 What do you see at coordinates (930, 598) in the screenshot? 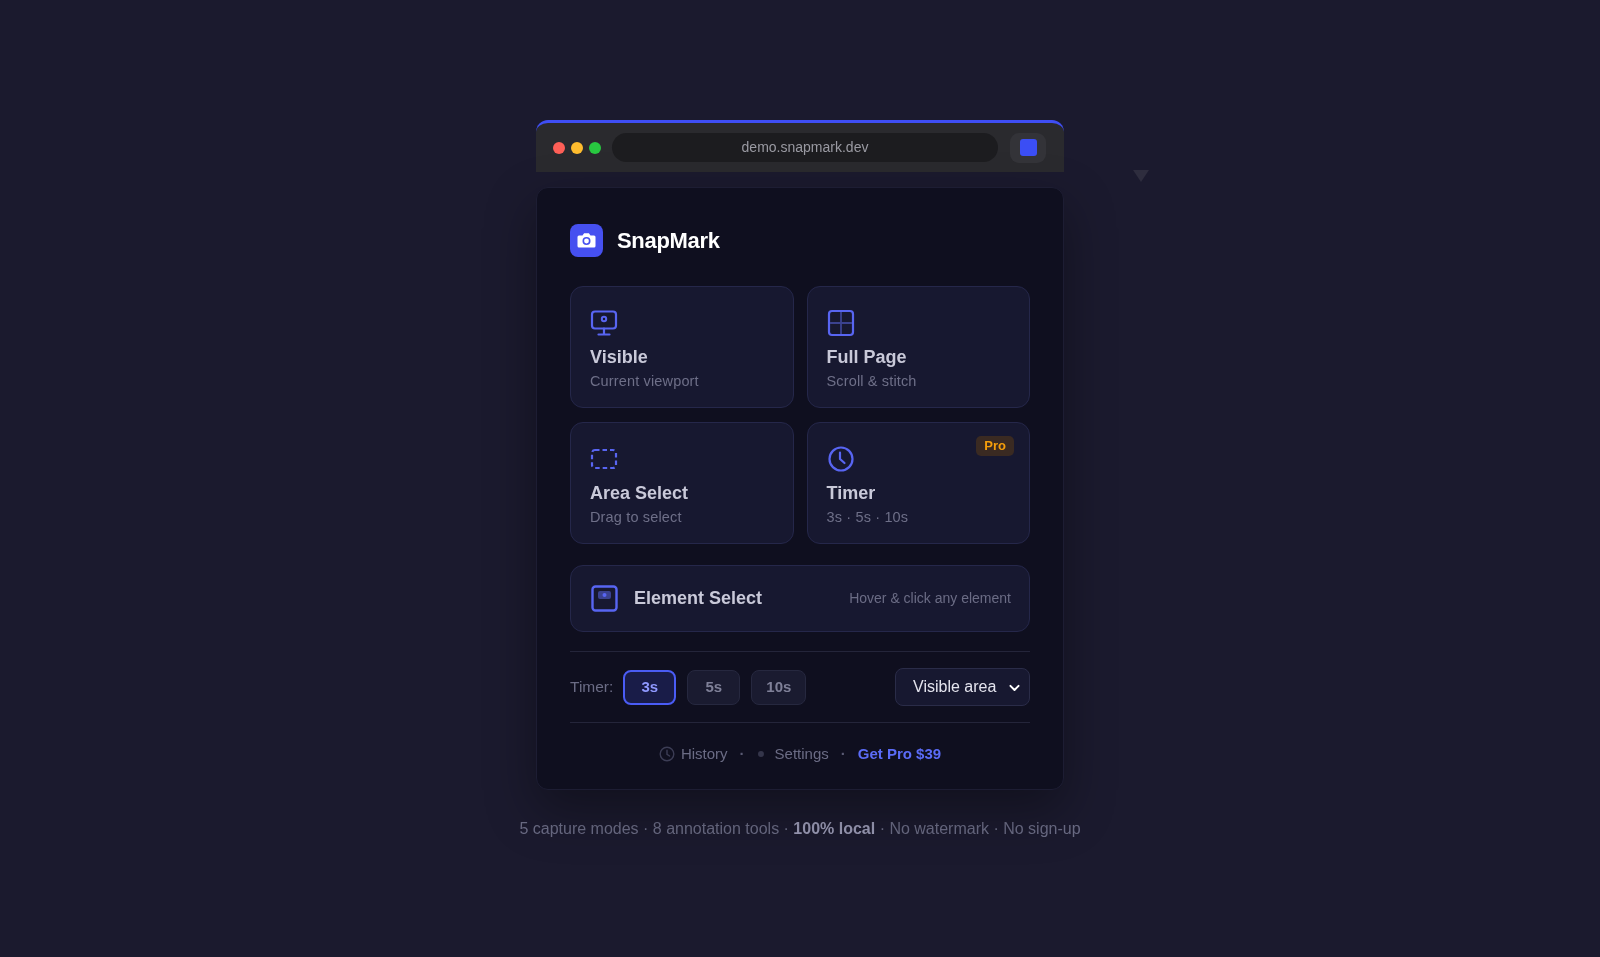
I see `element-select-hint: Hover & click any element` at bounding box center [930, 598].